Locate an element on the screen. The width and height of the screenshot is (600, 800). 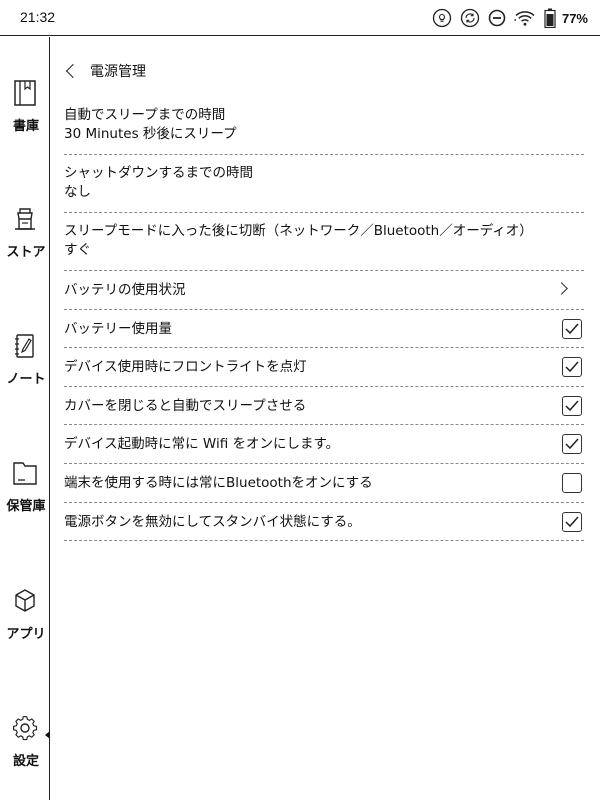
nav-label: アプリ is located at coordinates (26, 634).